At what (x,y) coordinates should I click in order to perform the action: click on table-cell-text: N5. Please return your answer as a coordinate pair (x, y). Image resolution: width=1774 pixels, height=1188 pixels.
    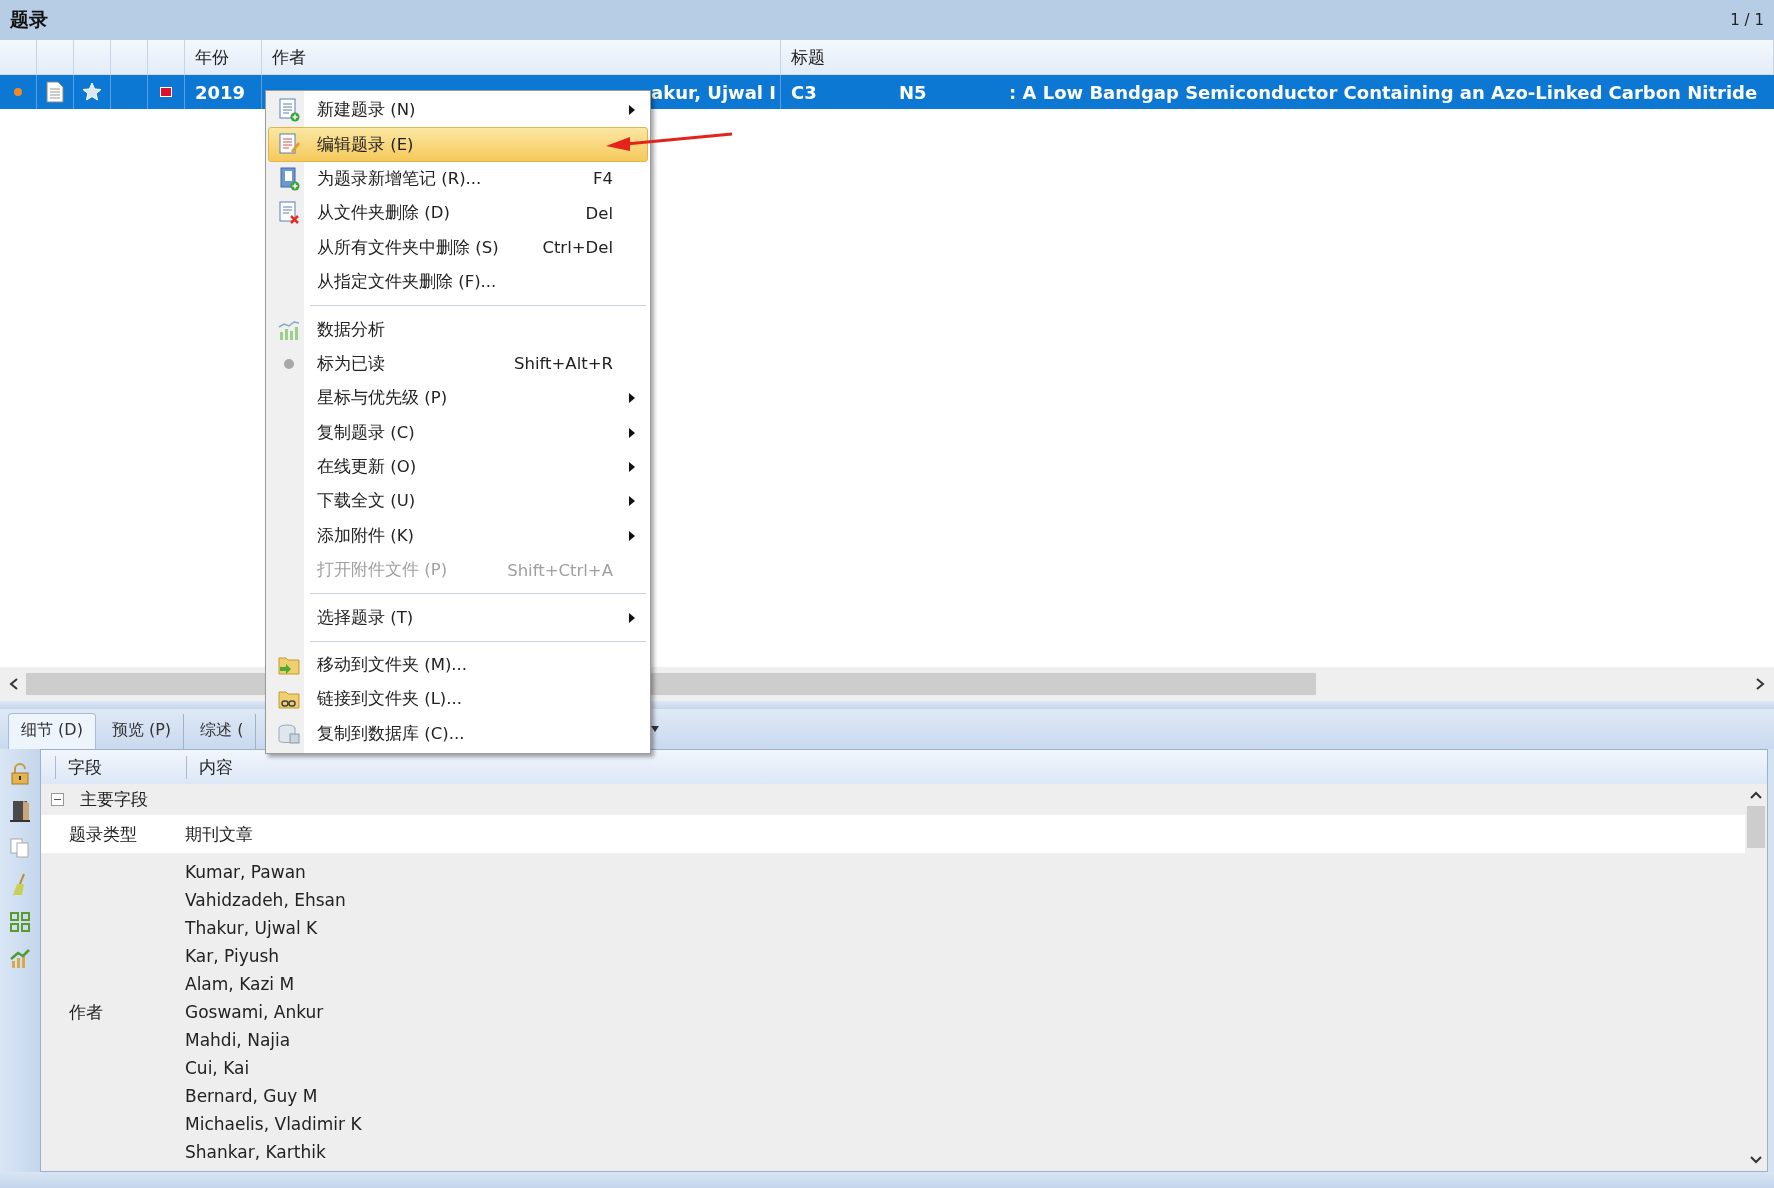
    Looking at the image, I should click on (913, 92).